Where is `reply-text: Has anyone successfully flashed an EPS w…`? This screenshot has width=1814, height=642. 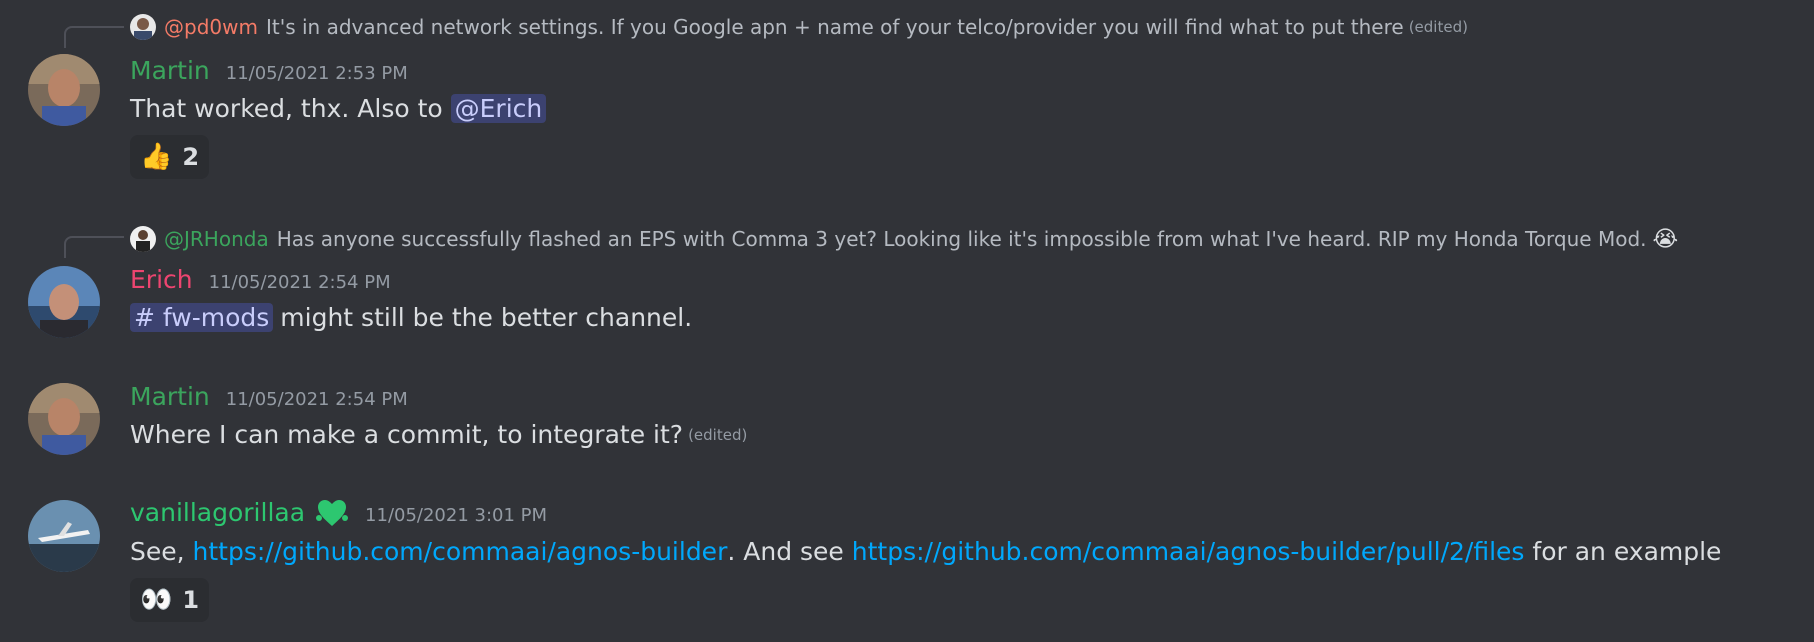 reply-text: Has anyone successfully flashed an EPS w… is located at coordinates (961, 239).